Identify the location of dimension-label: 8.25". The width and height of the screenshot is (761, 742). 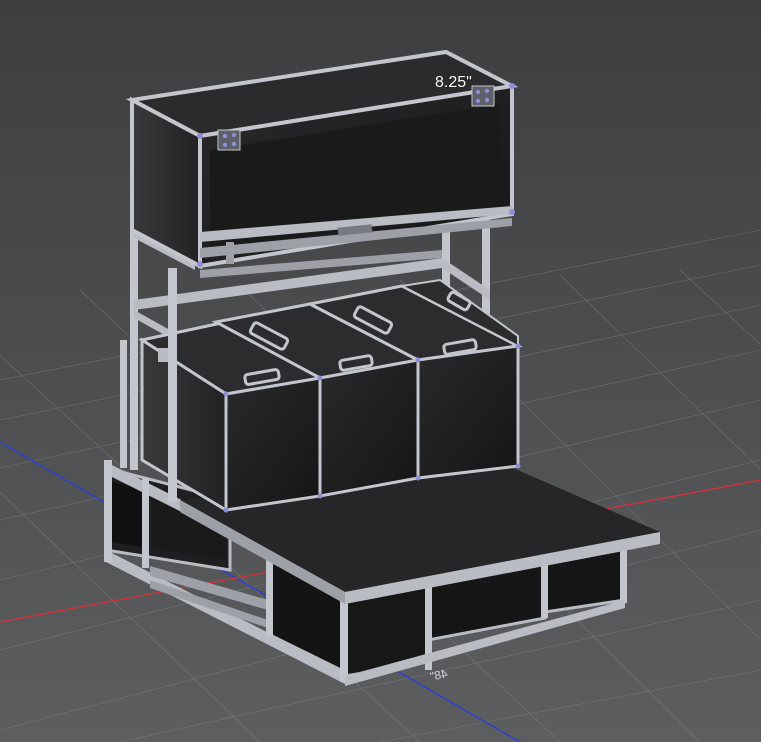
(453, 82).